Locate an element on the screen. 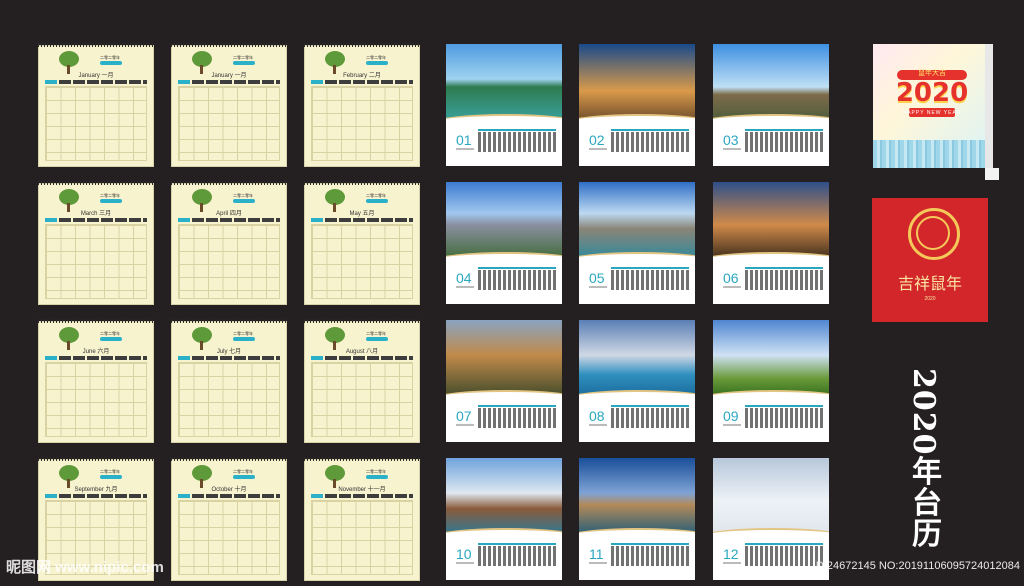 The width and height of the screenshot is (1024, 586). photo-calendar-page: 06 is located at coordinates (771, 243).